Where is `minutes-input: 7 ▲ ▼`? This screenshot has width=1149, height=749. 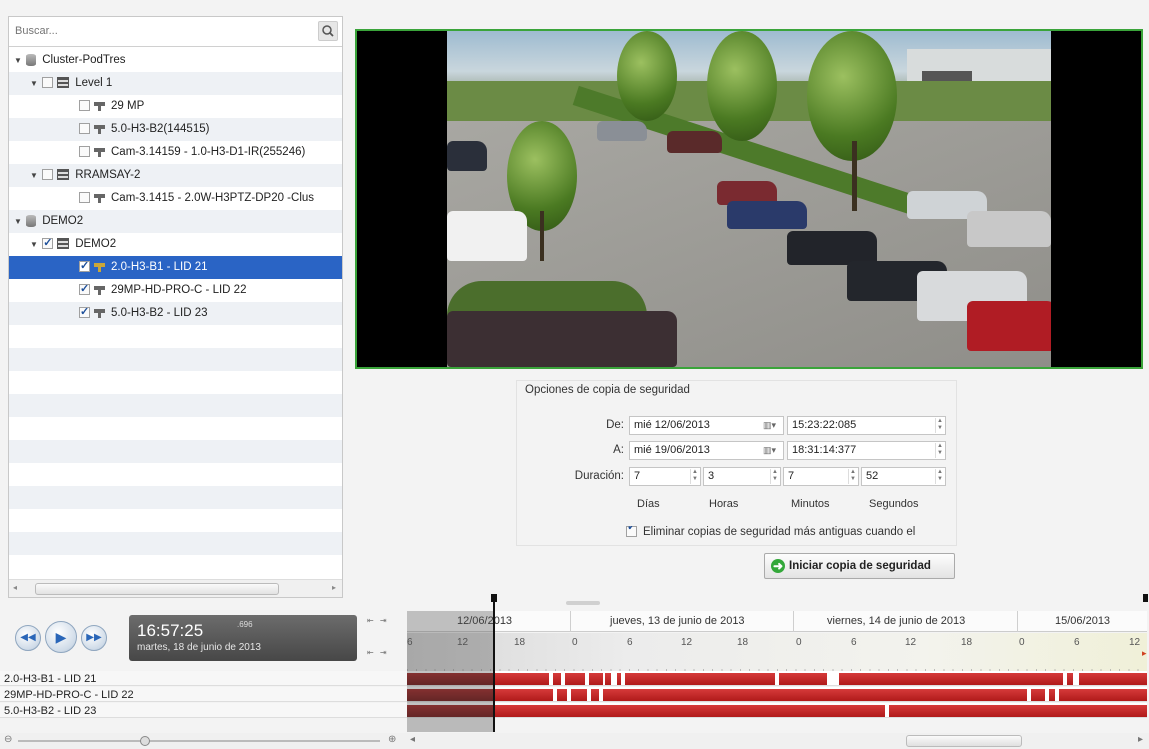
minutes-input: 7 ▲ ▼ is located at coordinates (821, 476).